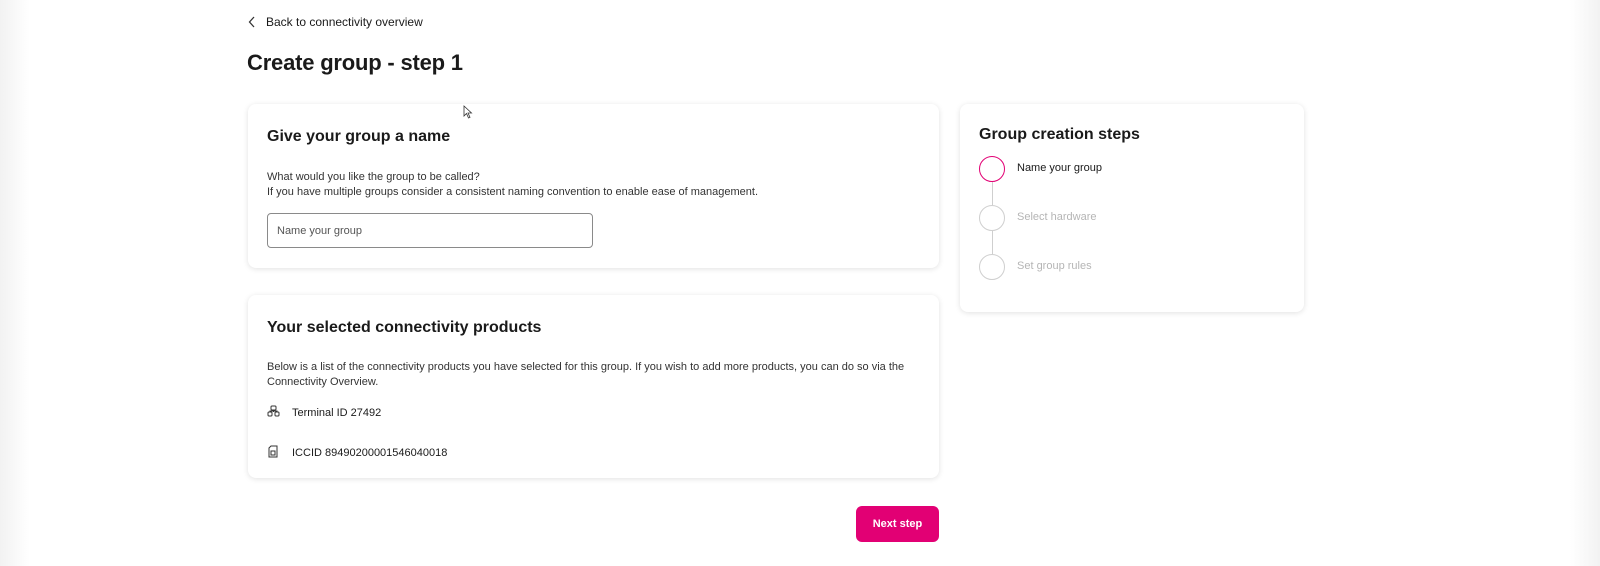  I want to click on back-link: Back to connectivity overview, so click(335, 22).